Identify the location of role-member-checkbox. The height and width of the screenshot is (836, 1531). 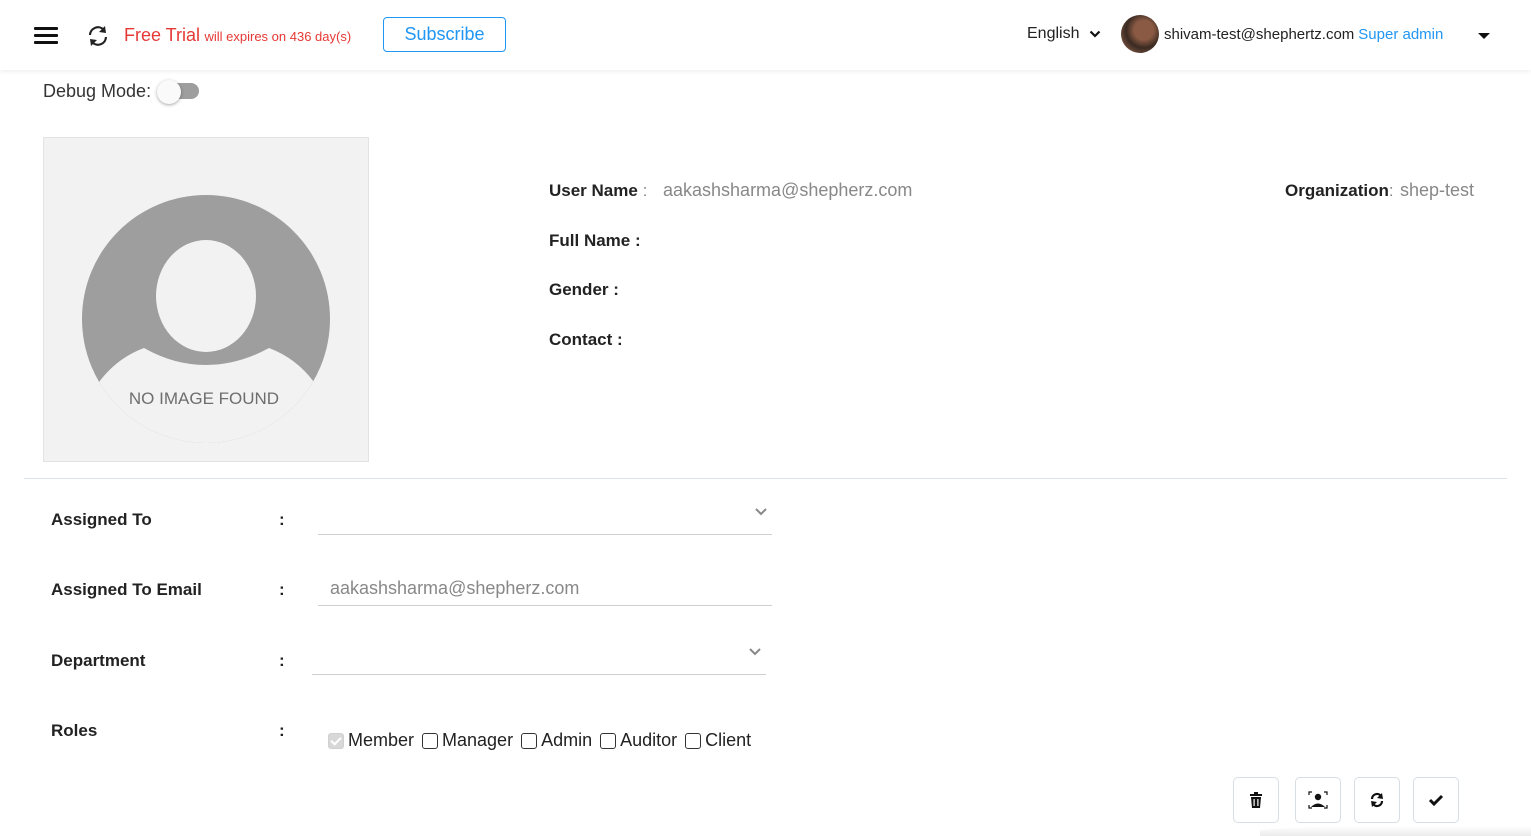
(336, 740).